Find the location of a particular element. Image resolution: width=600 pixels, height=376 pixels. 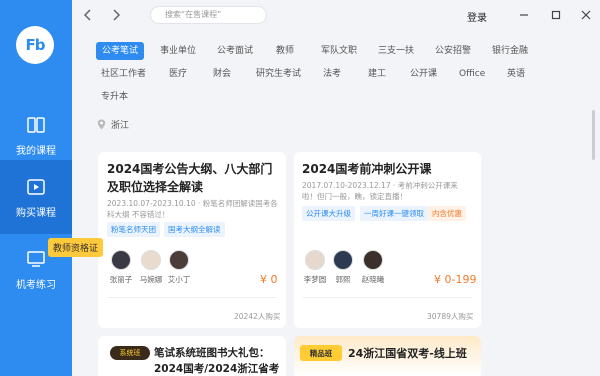

course-tag: 内含优惠 is located at coordinates (447, 213).